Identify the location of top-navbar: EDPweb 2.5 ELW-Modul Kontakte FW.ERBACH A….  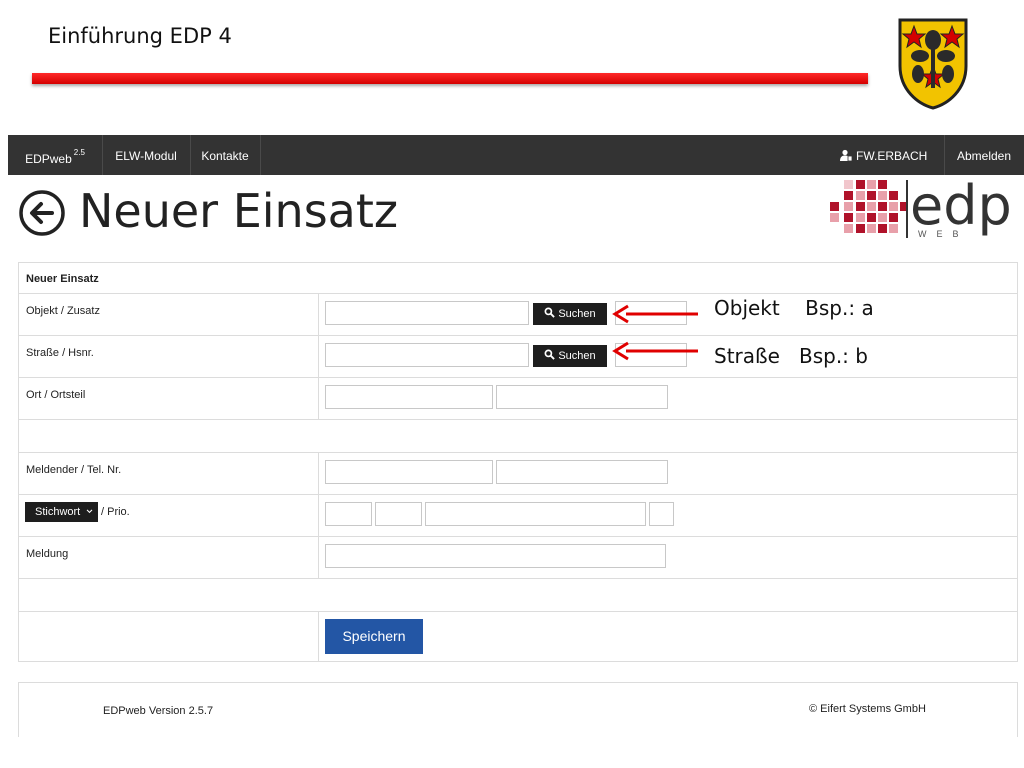
(516, 155).